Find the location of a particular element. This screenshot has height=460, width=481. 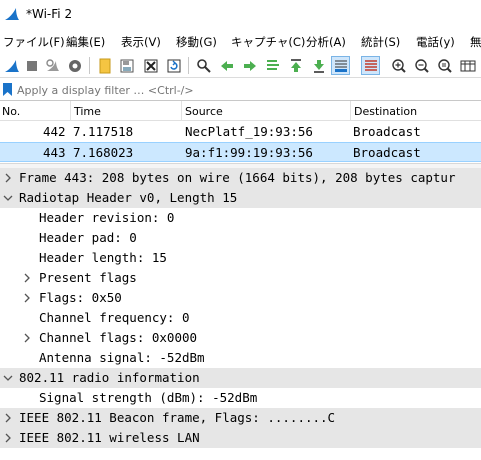

packet-no: 442 is located at coordinates (54, 131).